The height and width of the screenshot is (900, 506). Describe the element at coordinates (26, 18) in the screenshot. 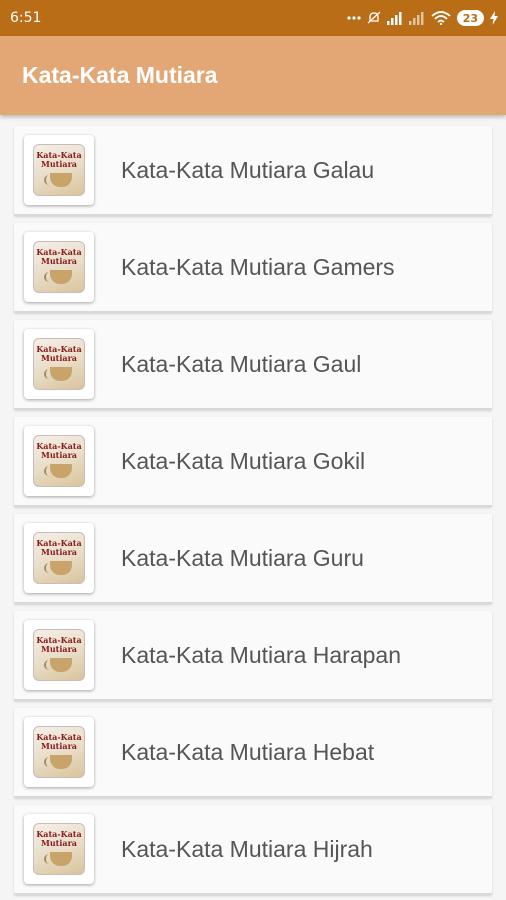

I see `status-time: 6:51` at that location.